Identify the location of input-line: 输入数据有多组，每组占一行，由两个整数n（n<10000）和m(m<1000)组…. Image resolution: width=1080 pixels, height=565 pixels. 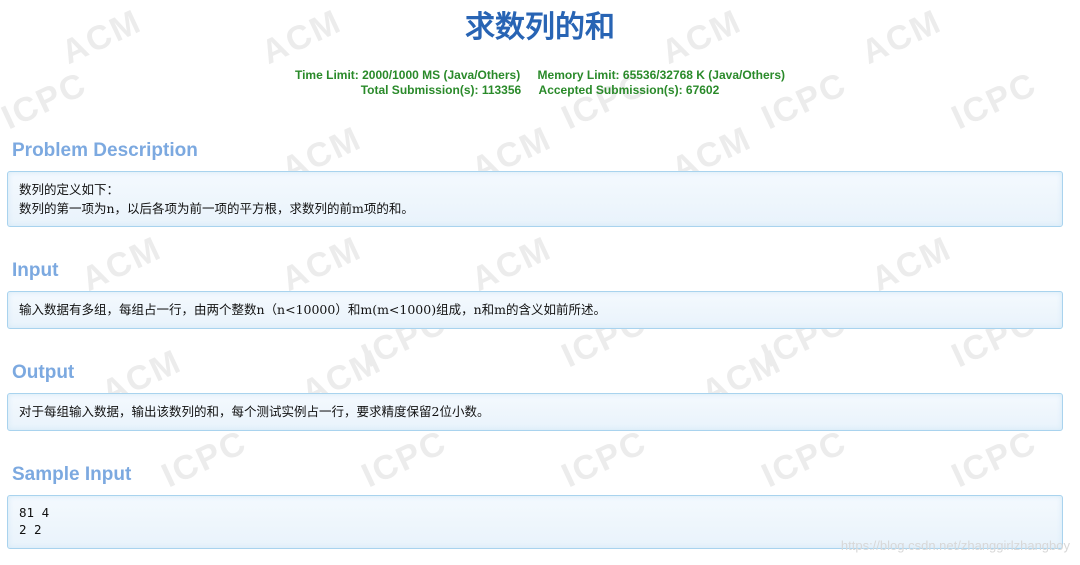
(312, 309).